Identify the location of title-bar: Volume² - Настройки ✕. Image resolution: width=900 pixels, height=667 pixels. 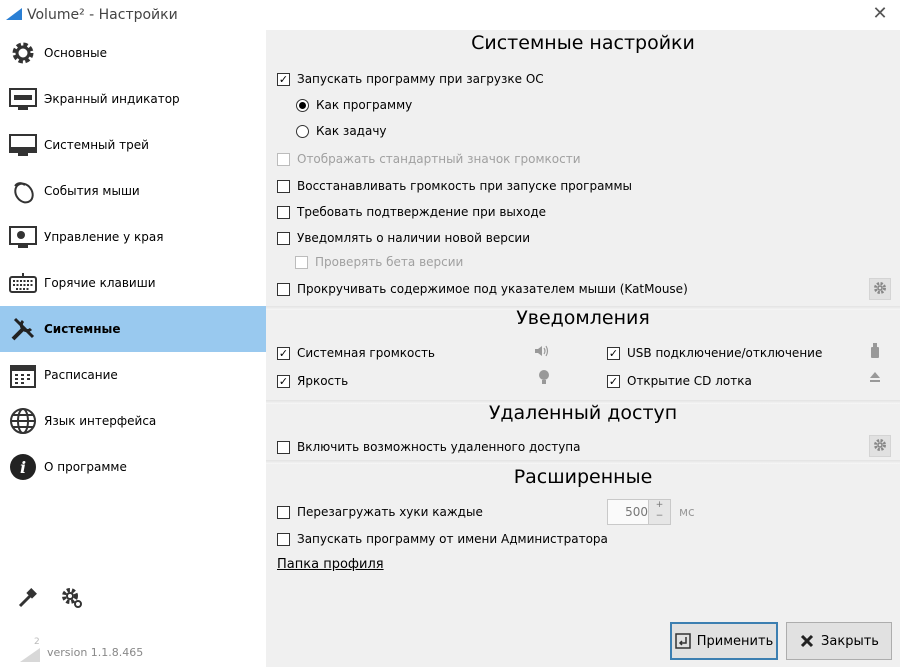
(450, 15).